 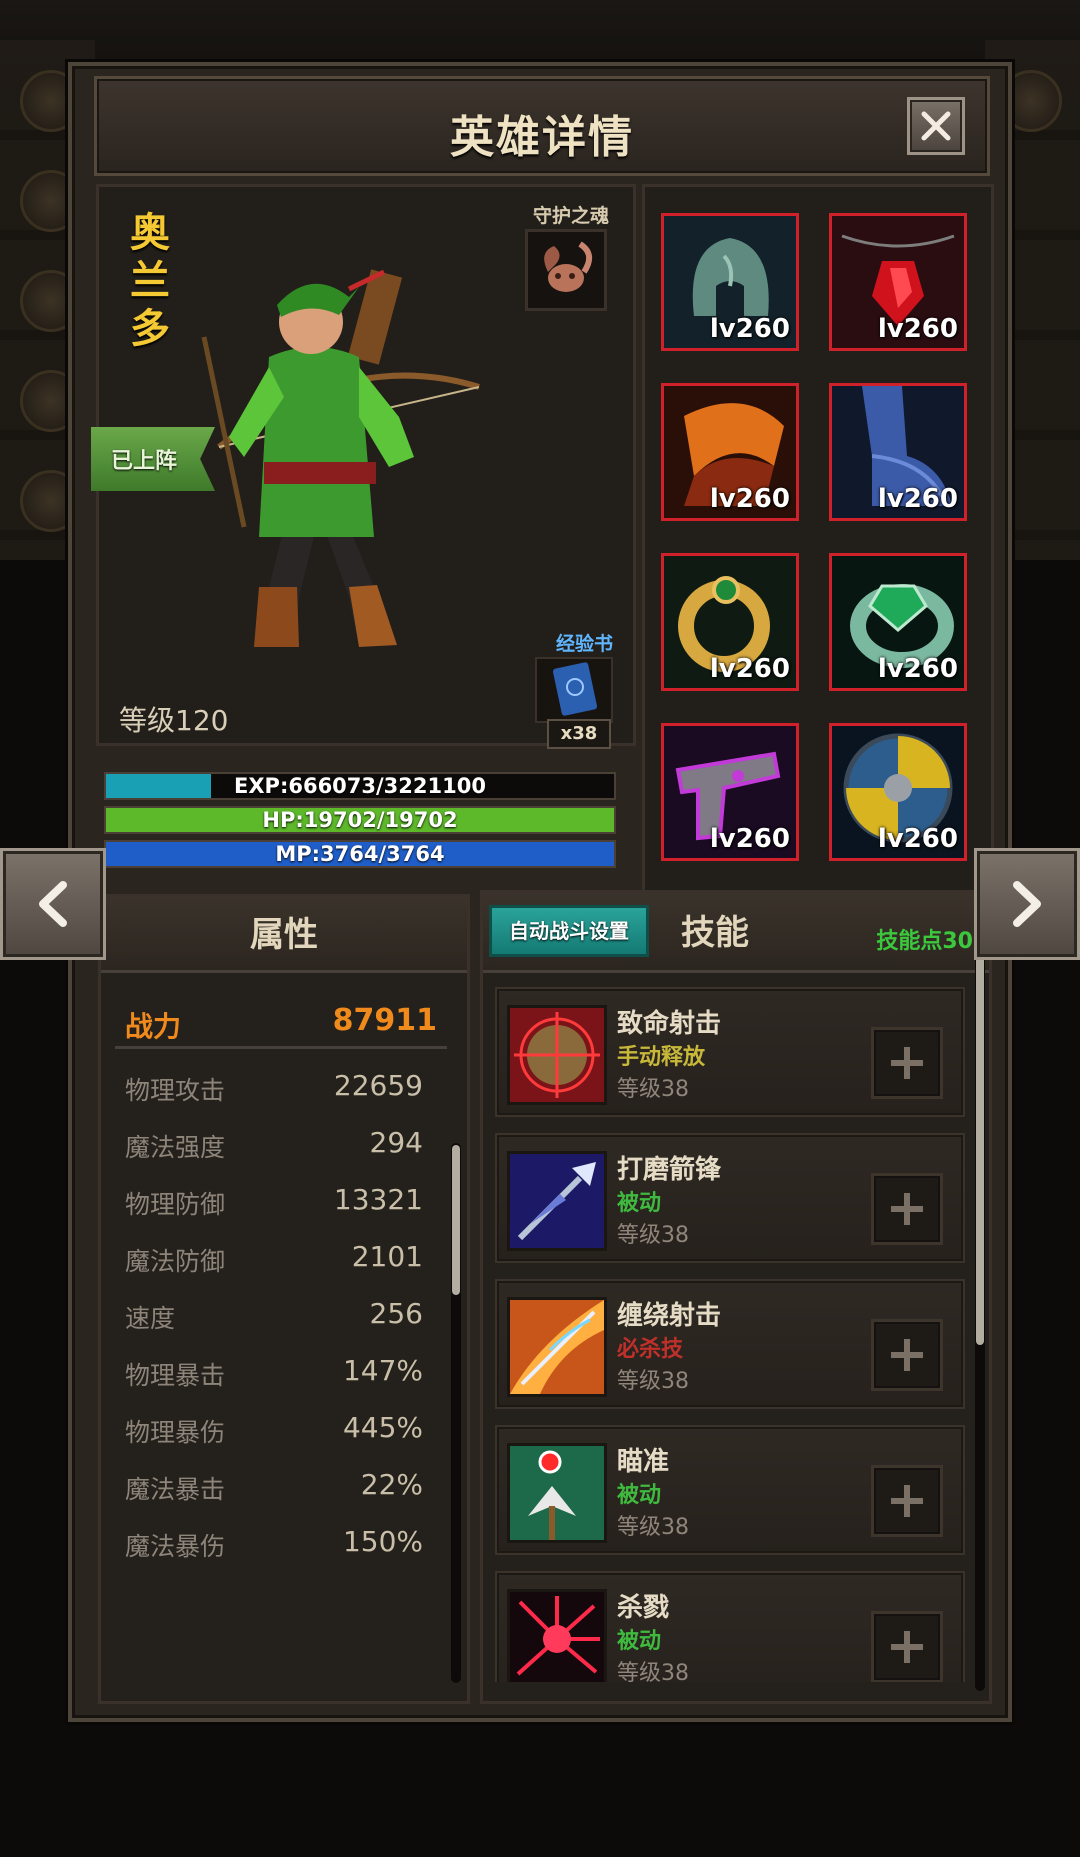 I want to click on fire-arrow-icon, so click(x=557, y=1347).